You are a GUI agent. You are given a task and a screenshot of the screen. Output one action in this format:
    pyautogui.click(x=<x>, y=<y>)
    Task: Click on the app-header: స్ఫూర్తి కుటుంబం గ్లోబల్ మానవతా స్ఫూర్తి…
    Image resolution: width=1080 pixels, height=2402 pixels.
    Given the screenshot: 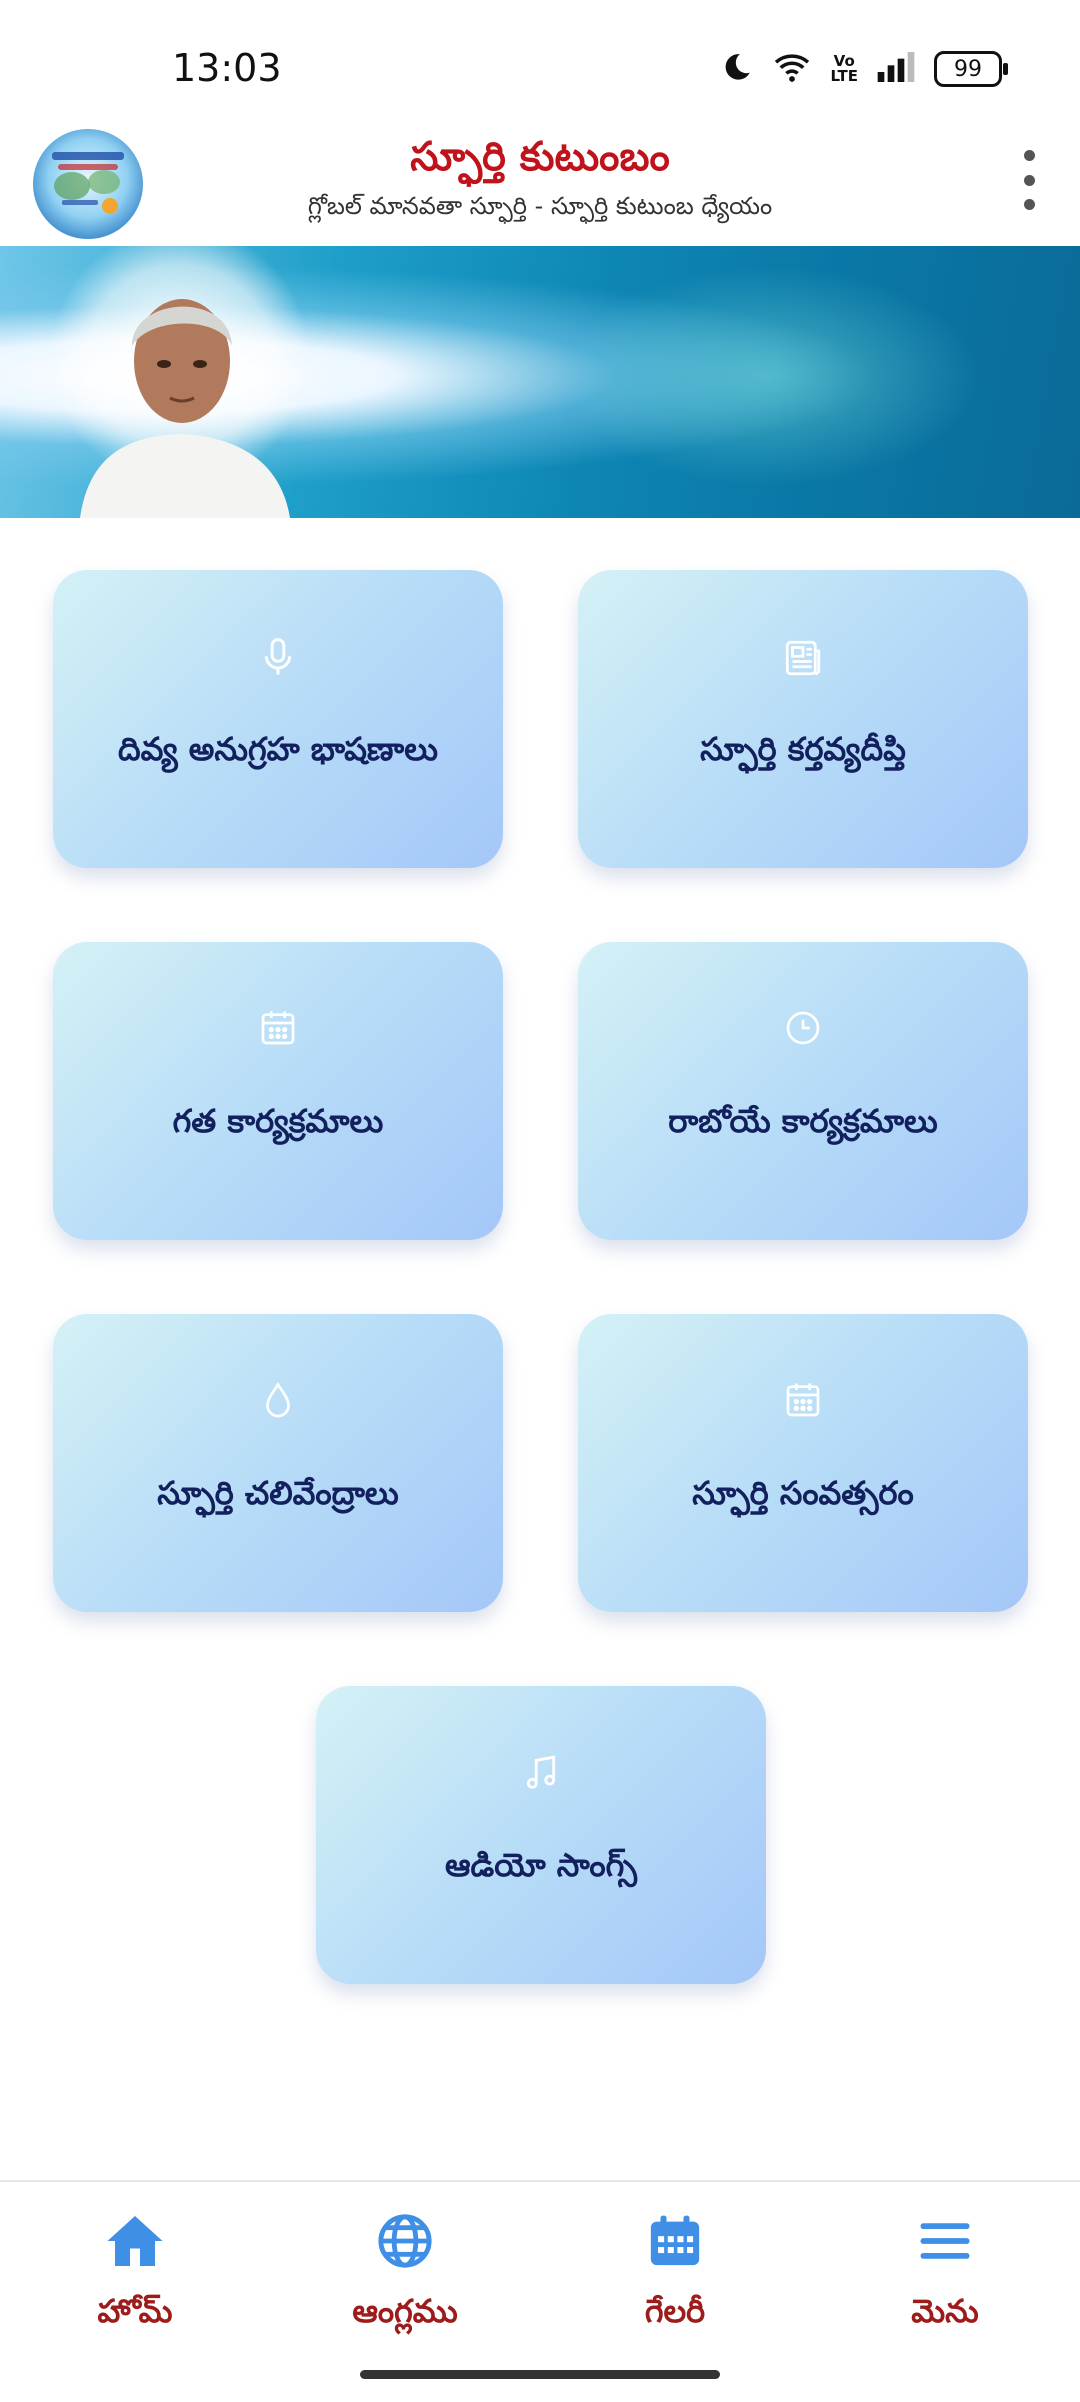 What is the action you would take?
    pyautogui.click(x=540, y=183)
    